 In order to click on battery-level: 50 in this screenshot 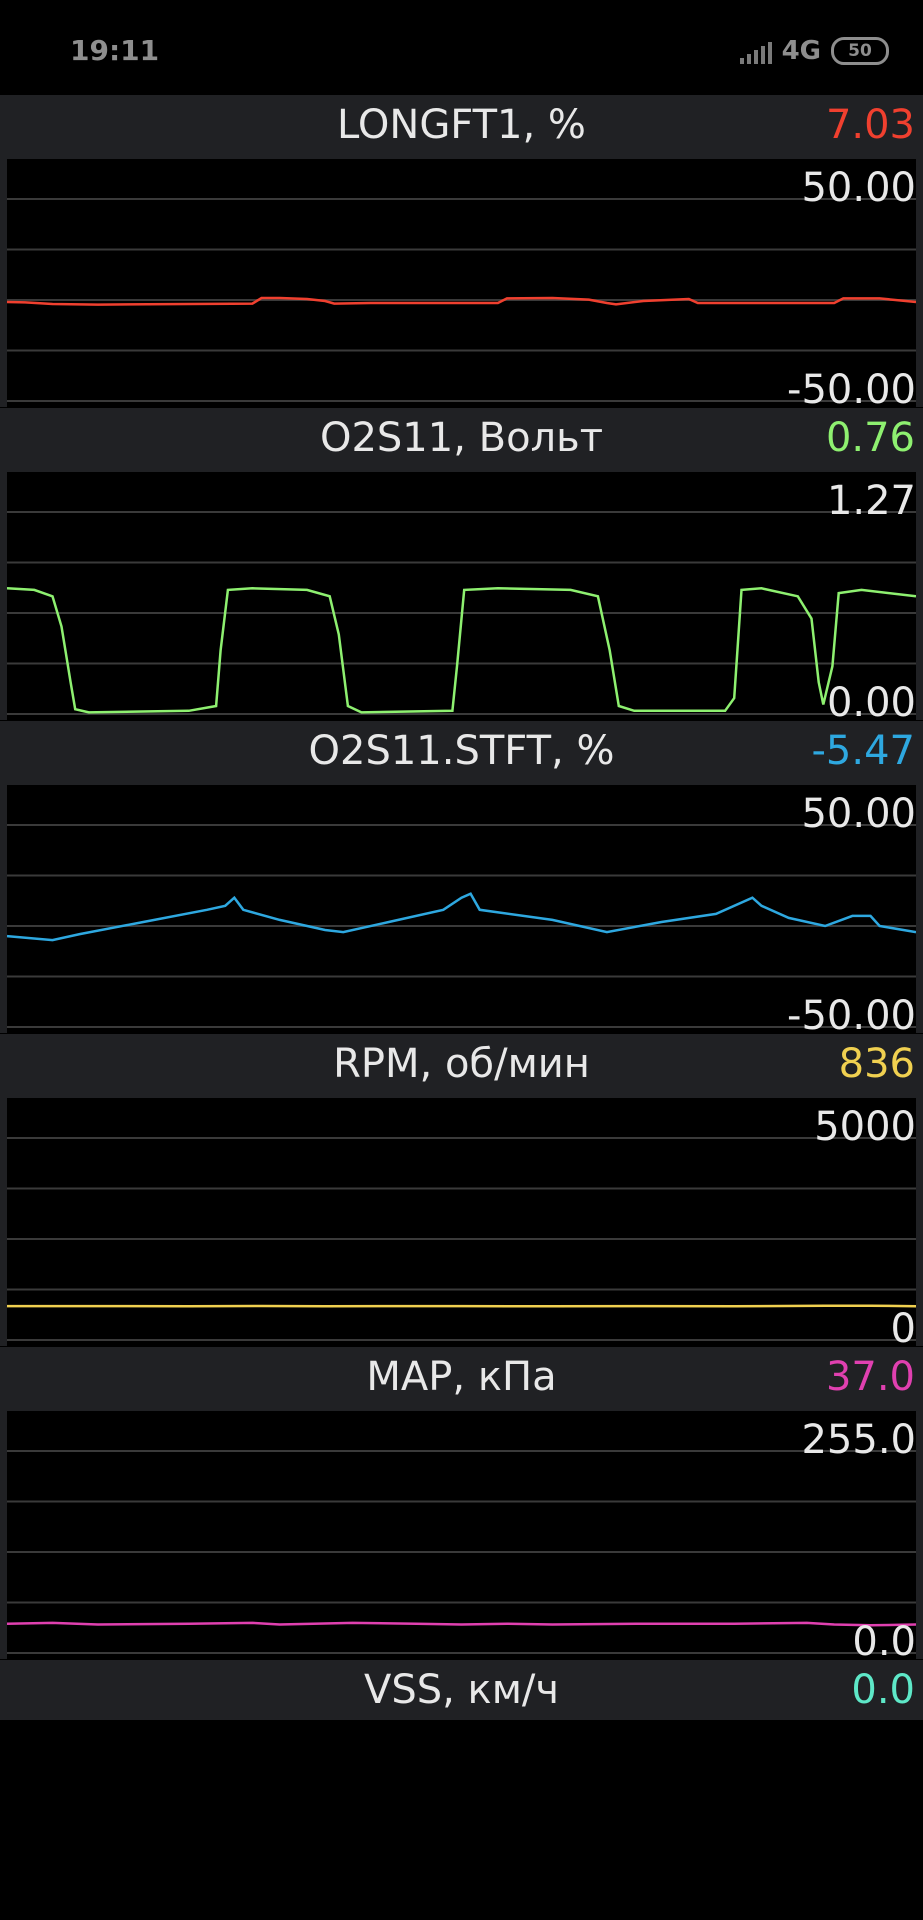, I will do `click(860, 51)`.